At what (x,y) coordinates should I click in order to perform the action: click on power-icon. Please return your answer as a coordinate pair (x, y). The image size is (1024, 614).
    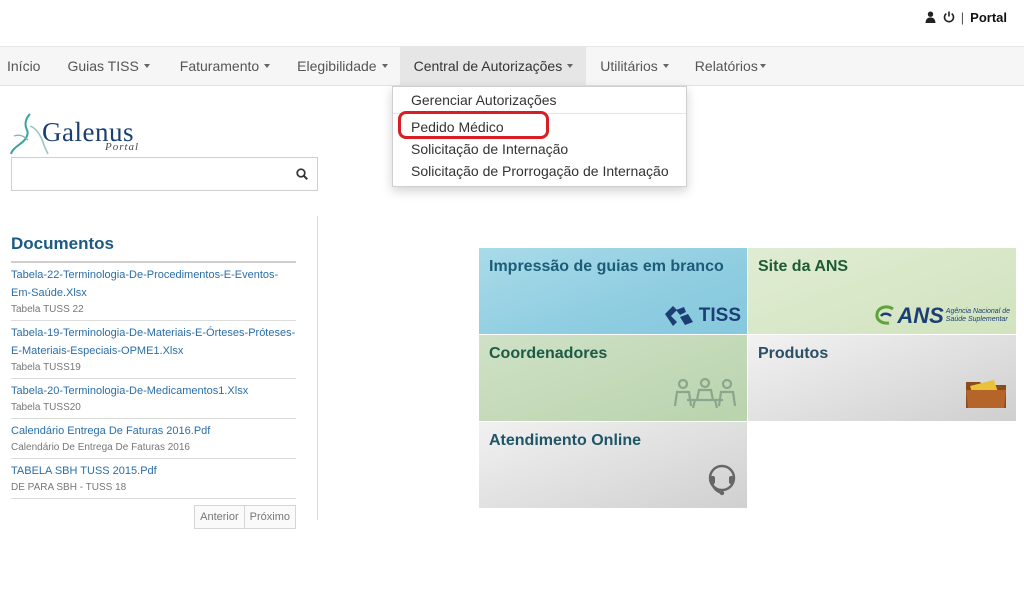
    Looking at the image, I should click on (949, 17).